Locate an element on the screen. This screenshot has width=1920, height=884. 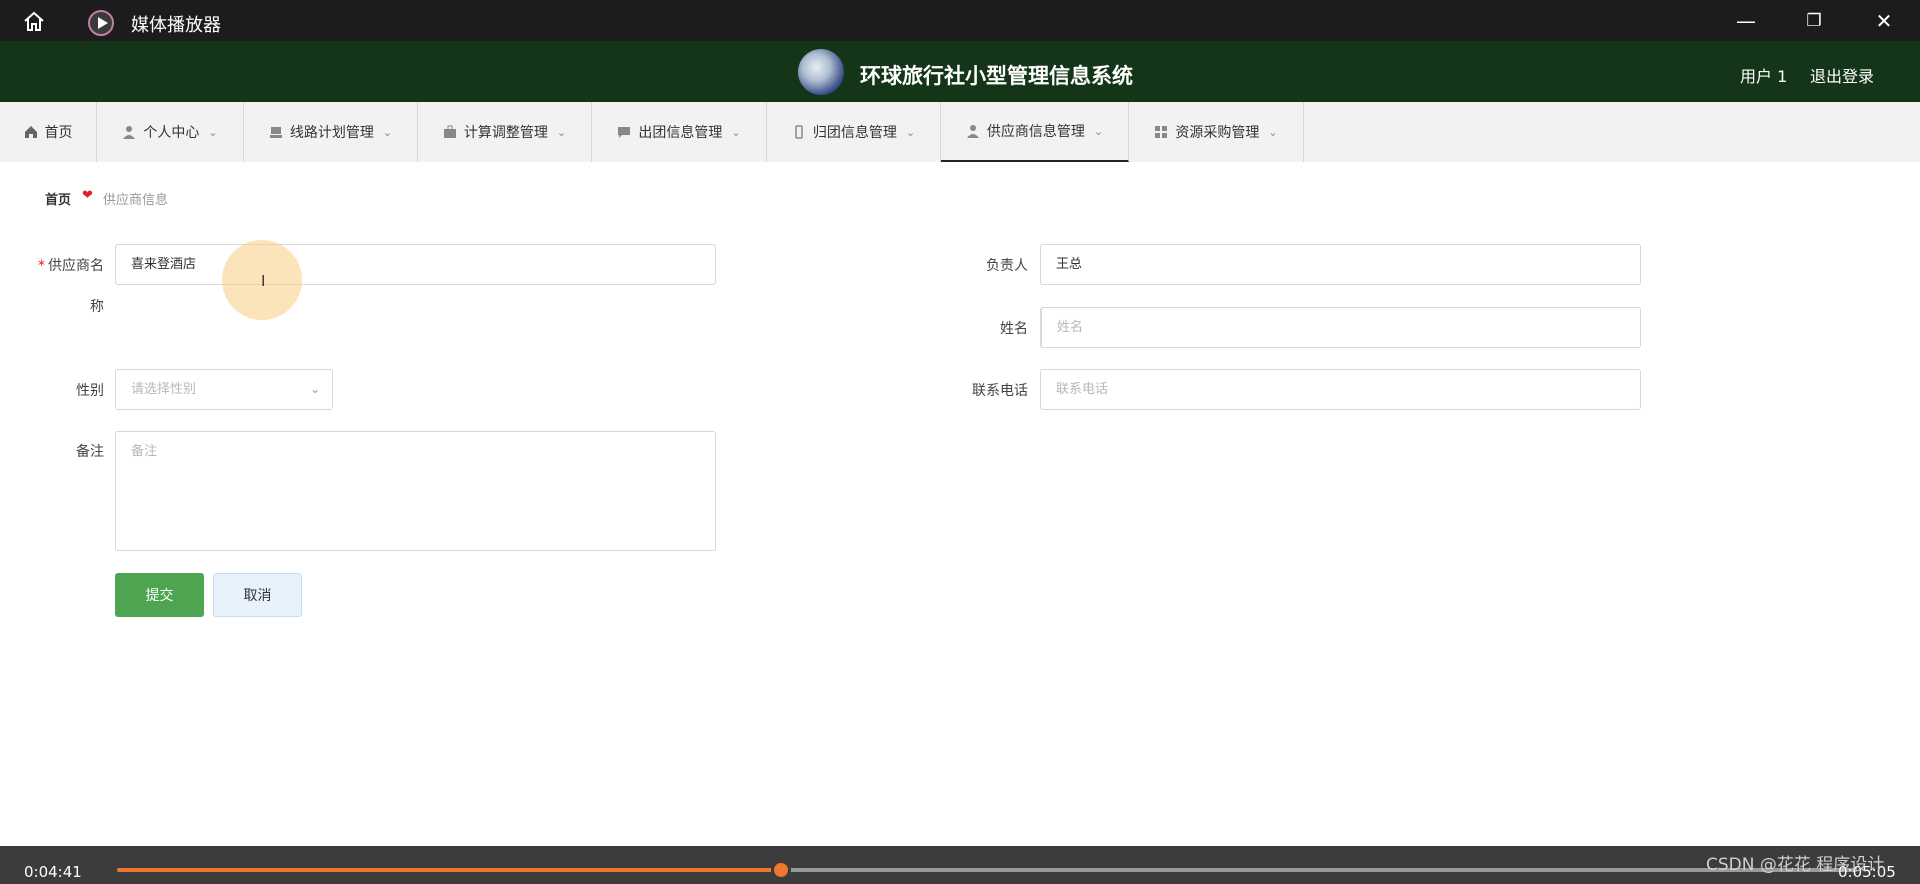
system-title: 环球旅行社小型管理信息系统 is located at coordinates (996, 76).